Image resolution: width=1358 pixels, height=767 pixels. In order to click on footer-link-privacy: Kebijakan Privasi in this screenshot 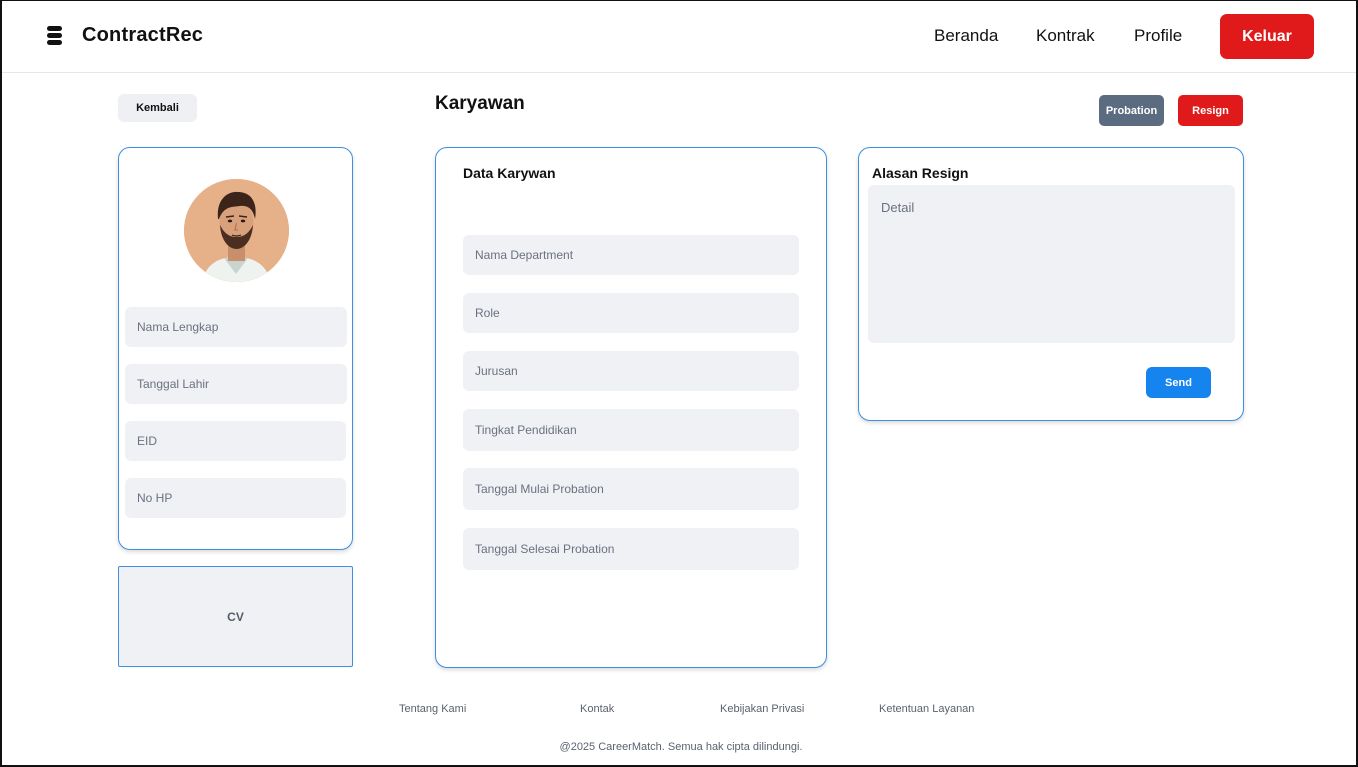, I will do `click(762, 709)`.